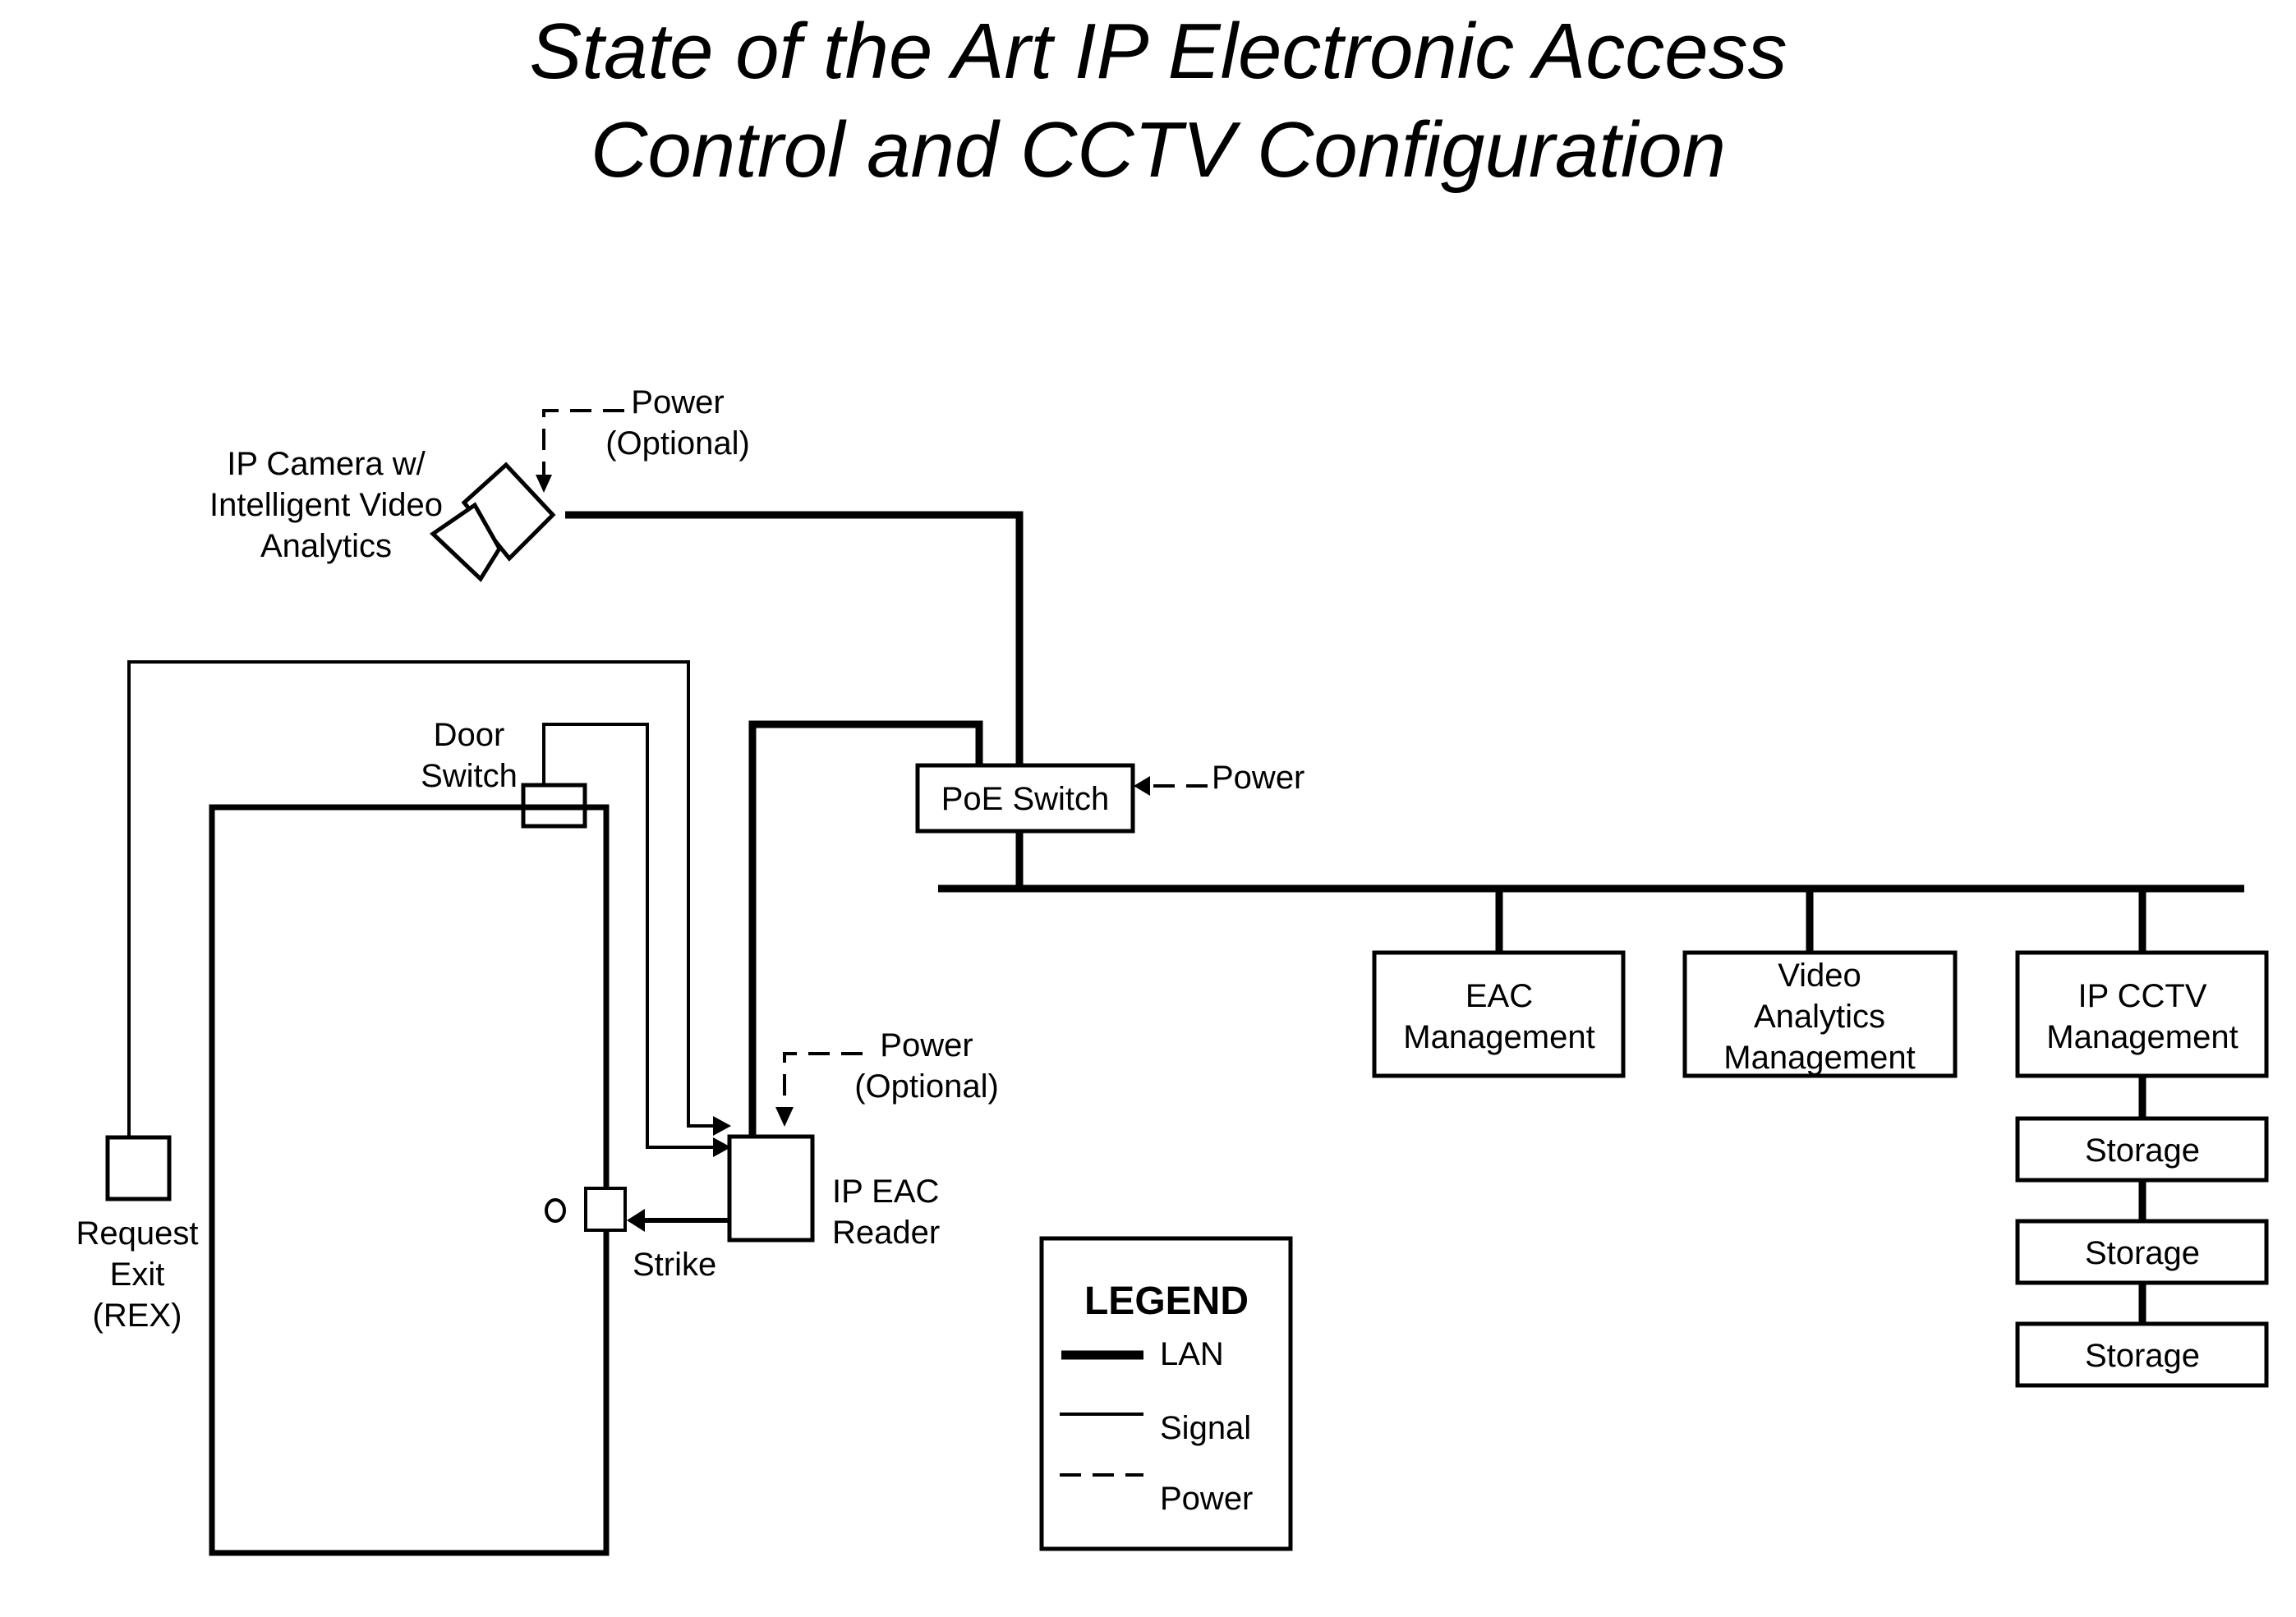 The height and width of the screenshot is (1617, 2296). I want to click on title-line-1: State of the Art IP Electronic Access, so click(1158, 51).